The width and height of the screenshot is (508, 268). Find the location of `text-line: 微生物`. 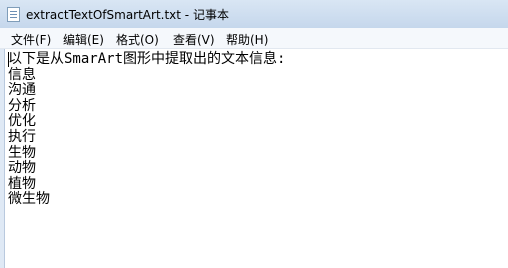

text-line: 微生物 is located at coordinates (29, 199).